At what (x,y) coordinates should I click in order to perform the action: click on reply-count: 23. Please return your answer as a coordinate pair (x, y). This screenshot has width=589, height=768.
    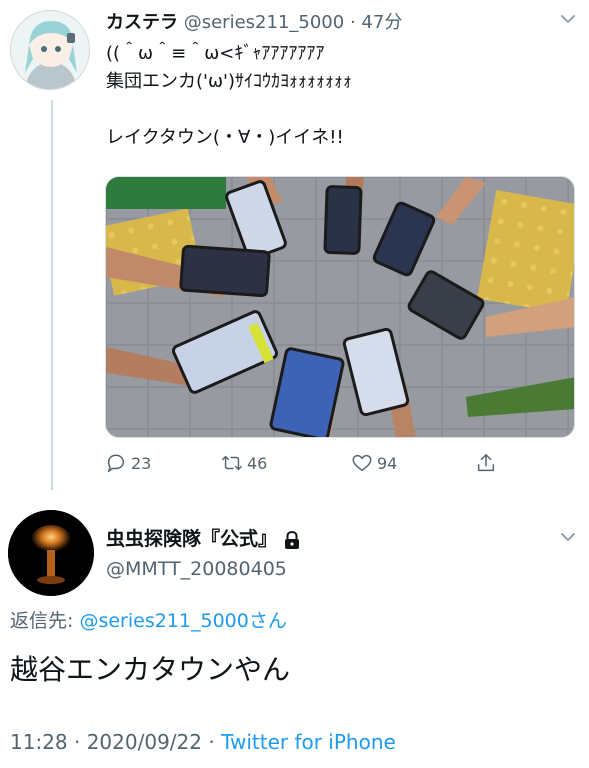
    Looking at the image, I should click on (141, 463).